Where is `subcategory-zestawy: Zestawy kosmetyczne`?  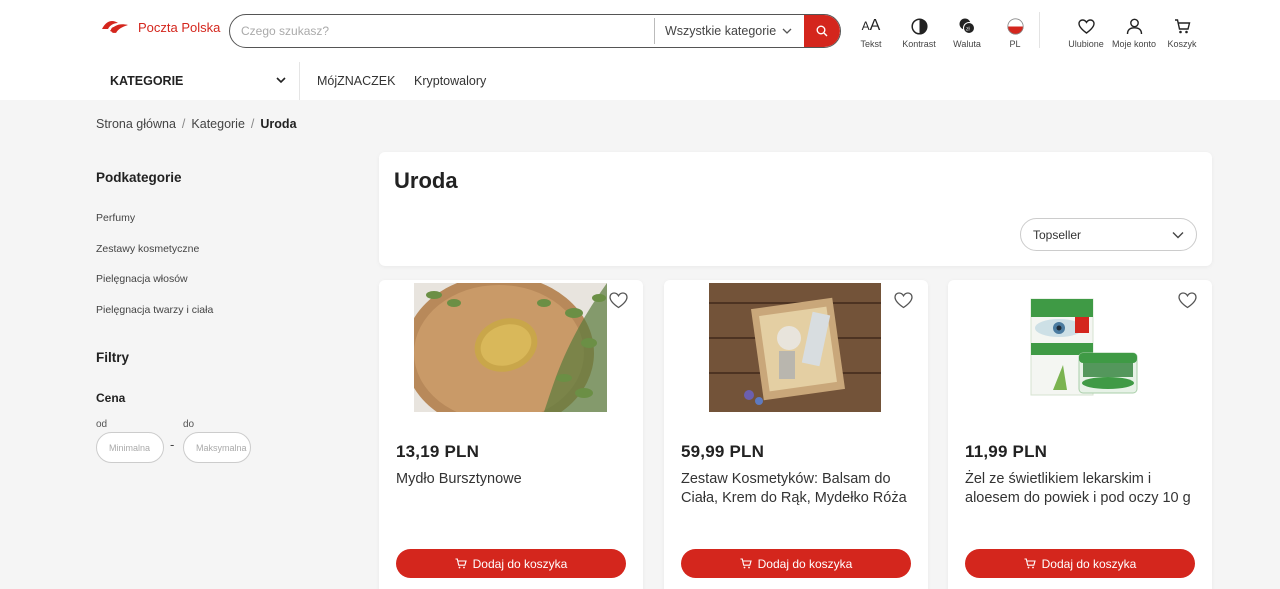
subcategory-zestawy: Zestawy kosmetyczne is located at coordinates (147, 249).